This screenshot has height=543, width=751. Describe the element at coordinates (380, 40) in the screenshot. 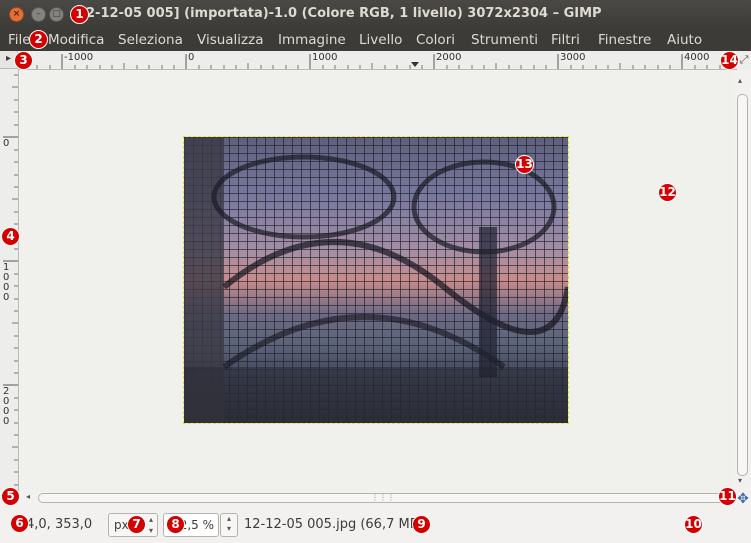

I see `menu-livello: Livello` at that location.